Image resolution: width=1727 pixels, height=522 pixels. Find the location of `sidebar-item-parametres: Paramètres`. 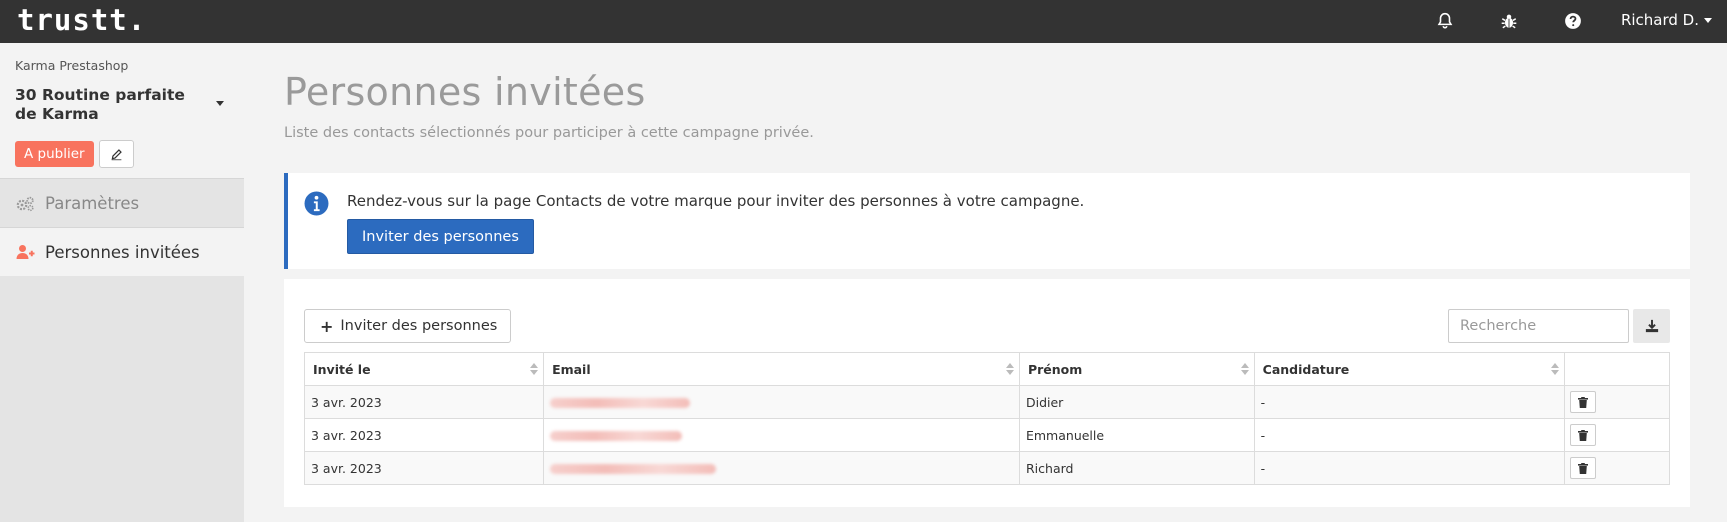

sidebar-item-parametres: Paramètres is located at coordinates (122, 204).